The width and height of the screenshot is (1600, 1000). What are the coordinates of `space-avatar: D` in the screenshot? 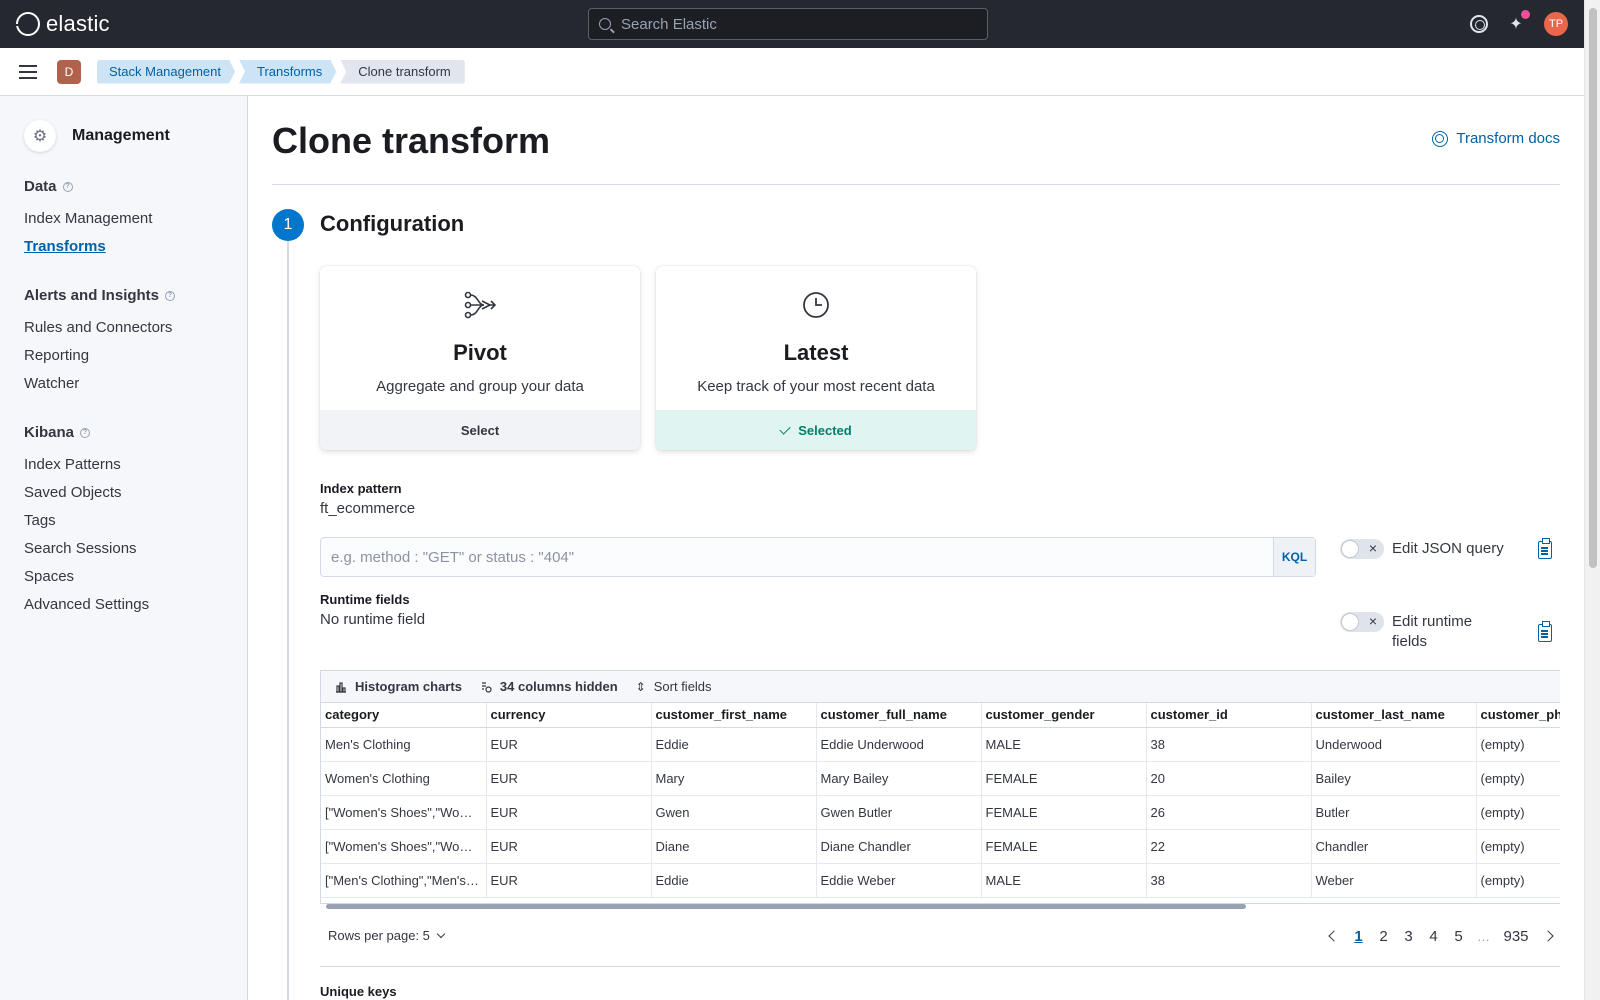 It's located at (69, 71).